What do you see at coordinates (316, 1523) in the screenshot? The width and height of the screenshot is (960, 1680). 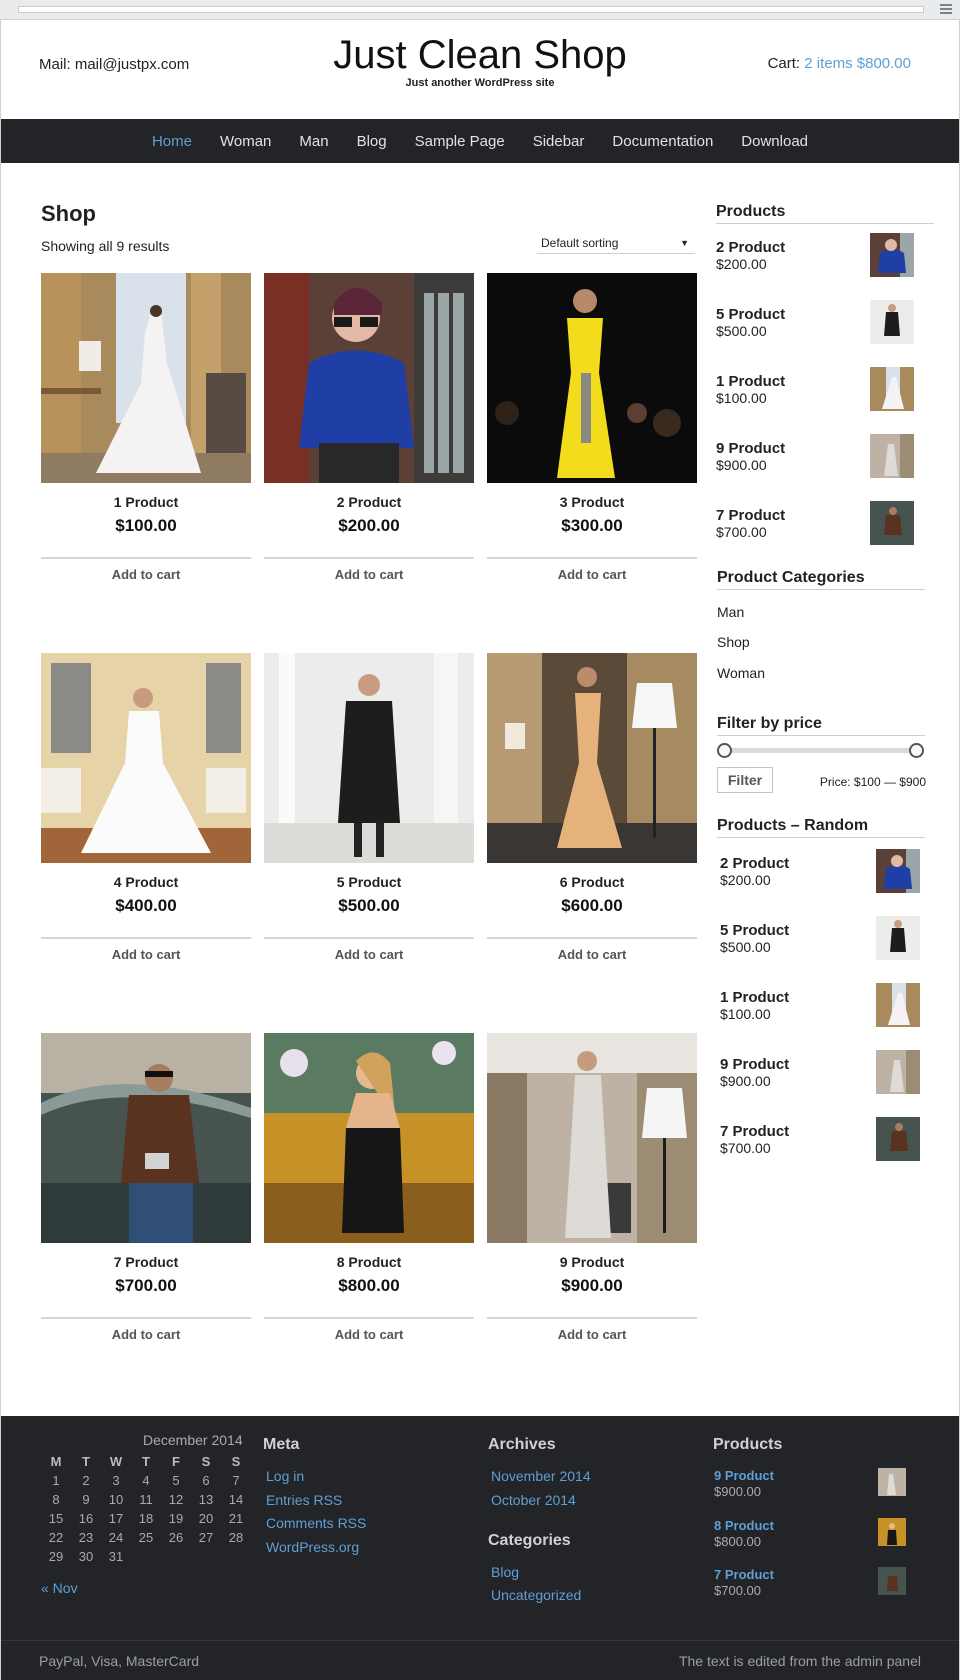 I see `footer-link-comments-rss: Comments RSS` at bounding box center [316, 1523].